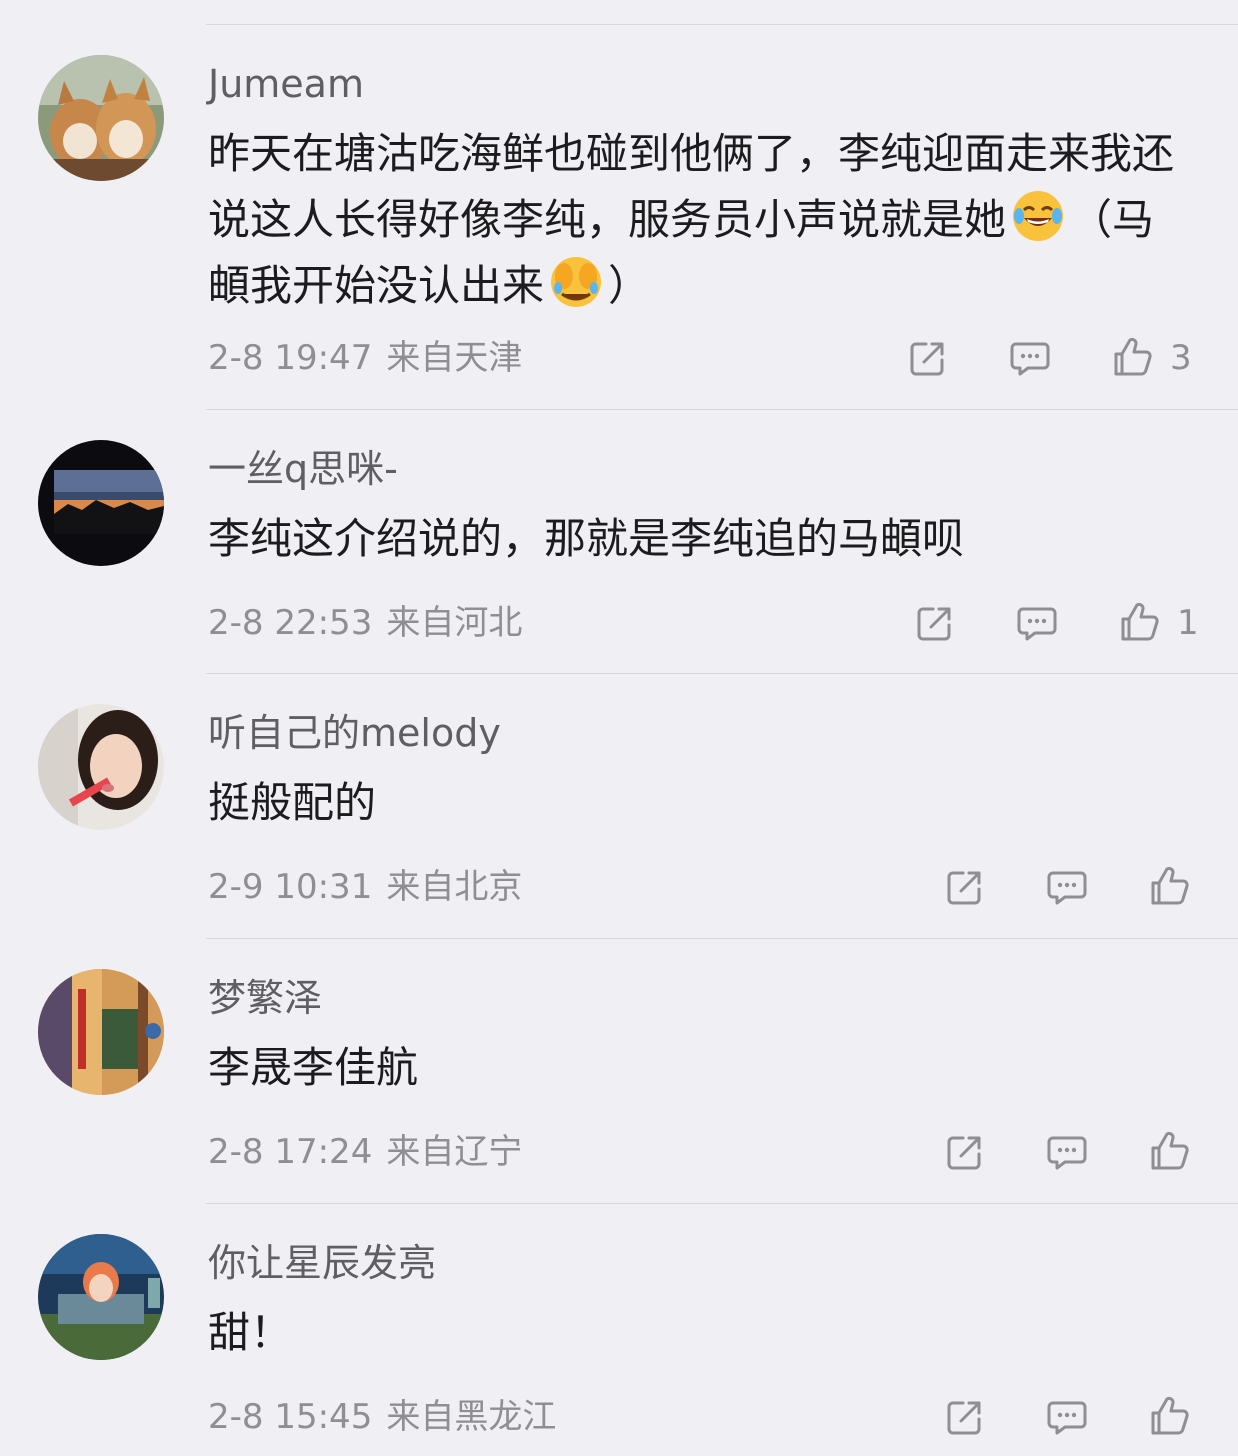 This screenshot has height=1456, width=1238. Describe the element at coordinates (354, 733) in the screenshot. I see `username: 听自己的melody` at that location.